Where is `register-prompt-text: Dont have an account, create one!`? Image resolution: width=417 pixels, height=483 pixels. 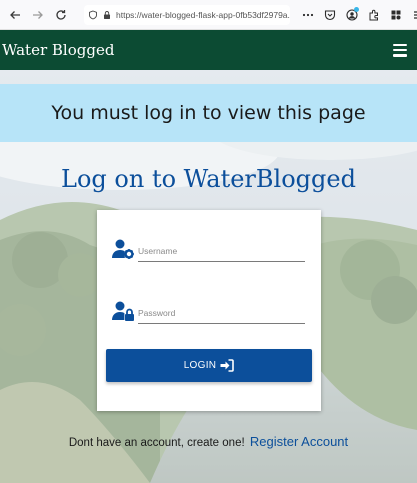 register-prompt-text: Dont have an account, create one! is located at coordinates (156, 443).